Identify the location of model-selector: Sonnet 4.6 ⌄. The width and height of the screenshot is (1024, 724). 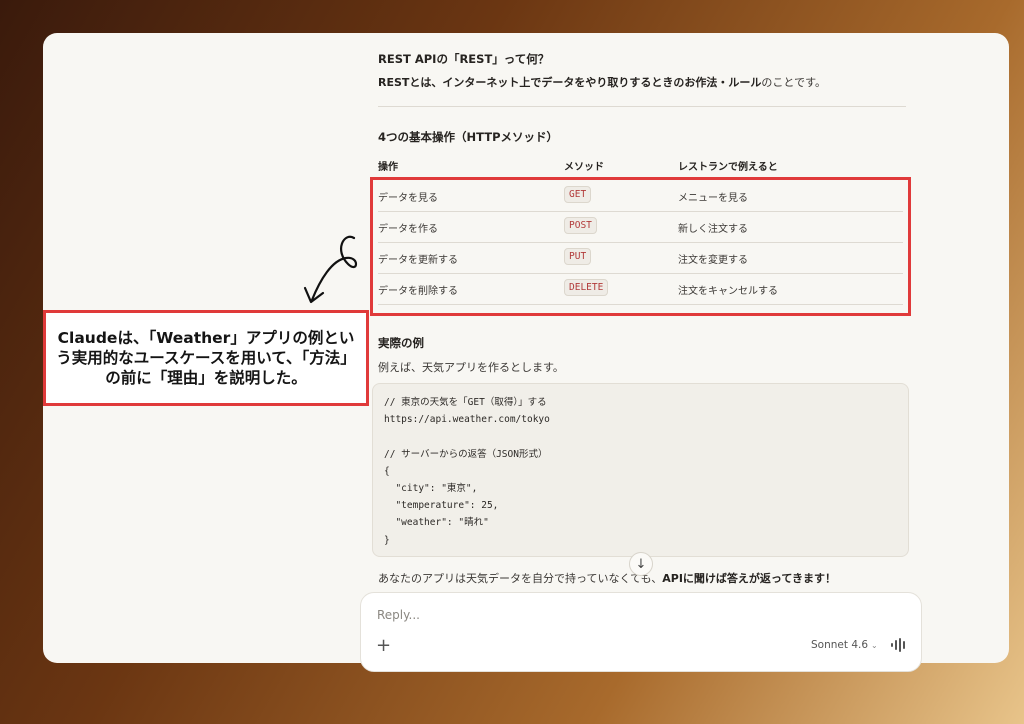
(844, 645).